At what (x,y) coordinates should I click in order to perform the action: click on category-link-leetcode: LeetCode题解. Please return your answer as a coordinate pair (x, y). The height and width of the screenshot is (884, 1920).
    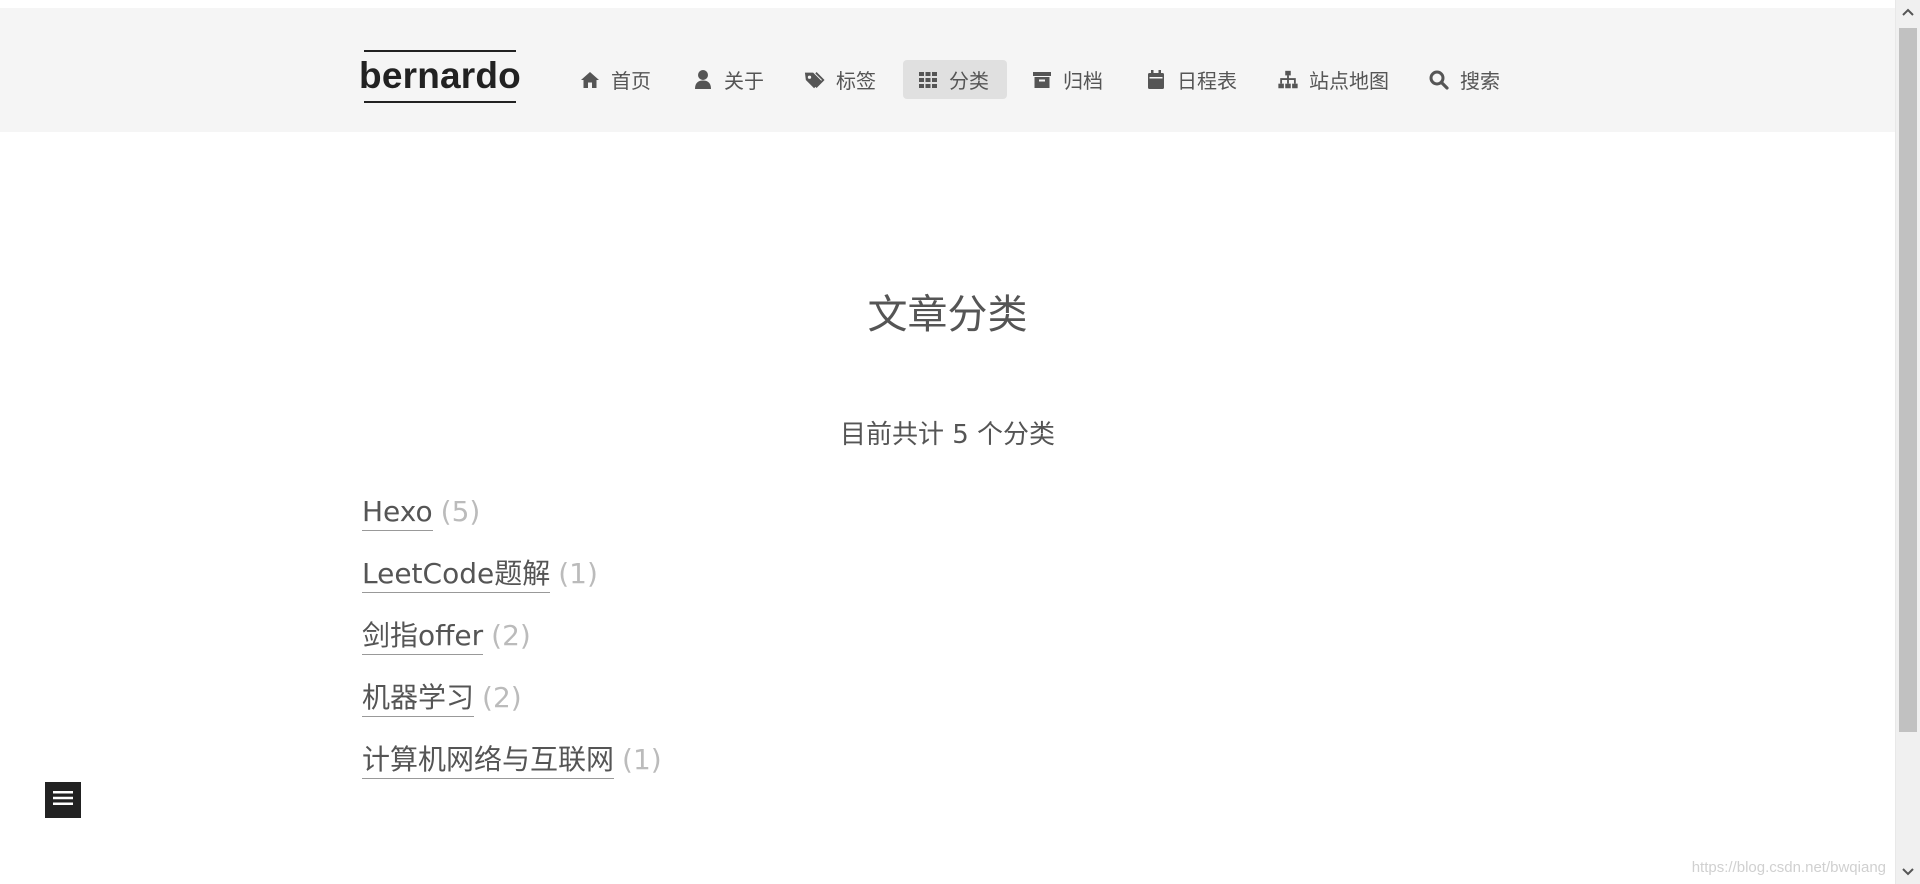
    Looking at the image, I should click on (456, 575).